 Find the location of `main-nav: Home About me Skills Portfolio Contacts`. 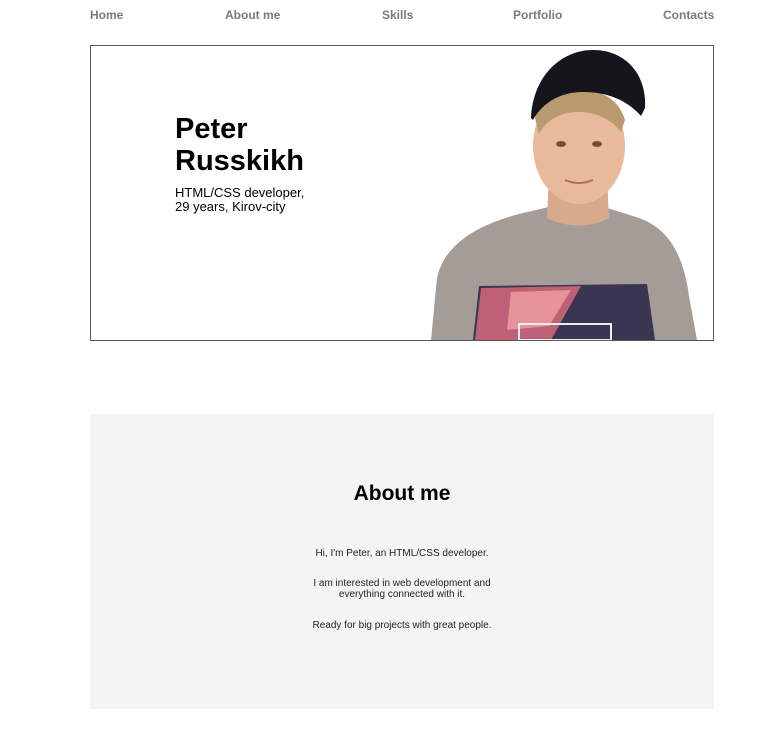

main-nav: Home About me Skills Portfolio Contacts is located at coordinates (402, 15).